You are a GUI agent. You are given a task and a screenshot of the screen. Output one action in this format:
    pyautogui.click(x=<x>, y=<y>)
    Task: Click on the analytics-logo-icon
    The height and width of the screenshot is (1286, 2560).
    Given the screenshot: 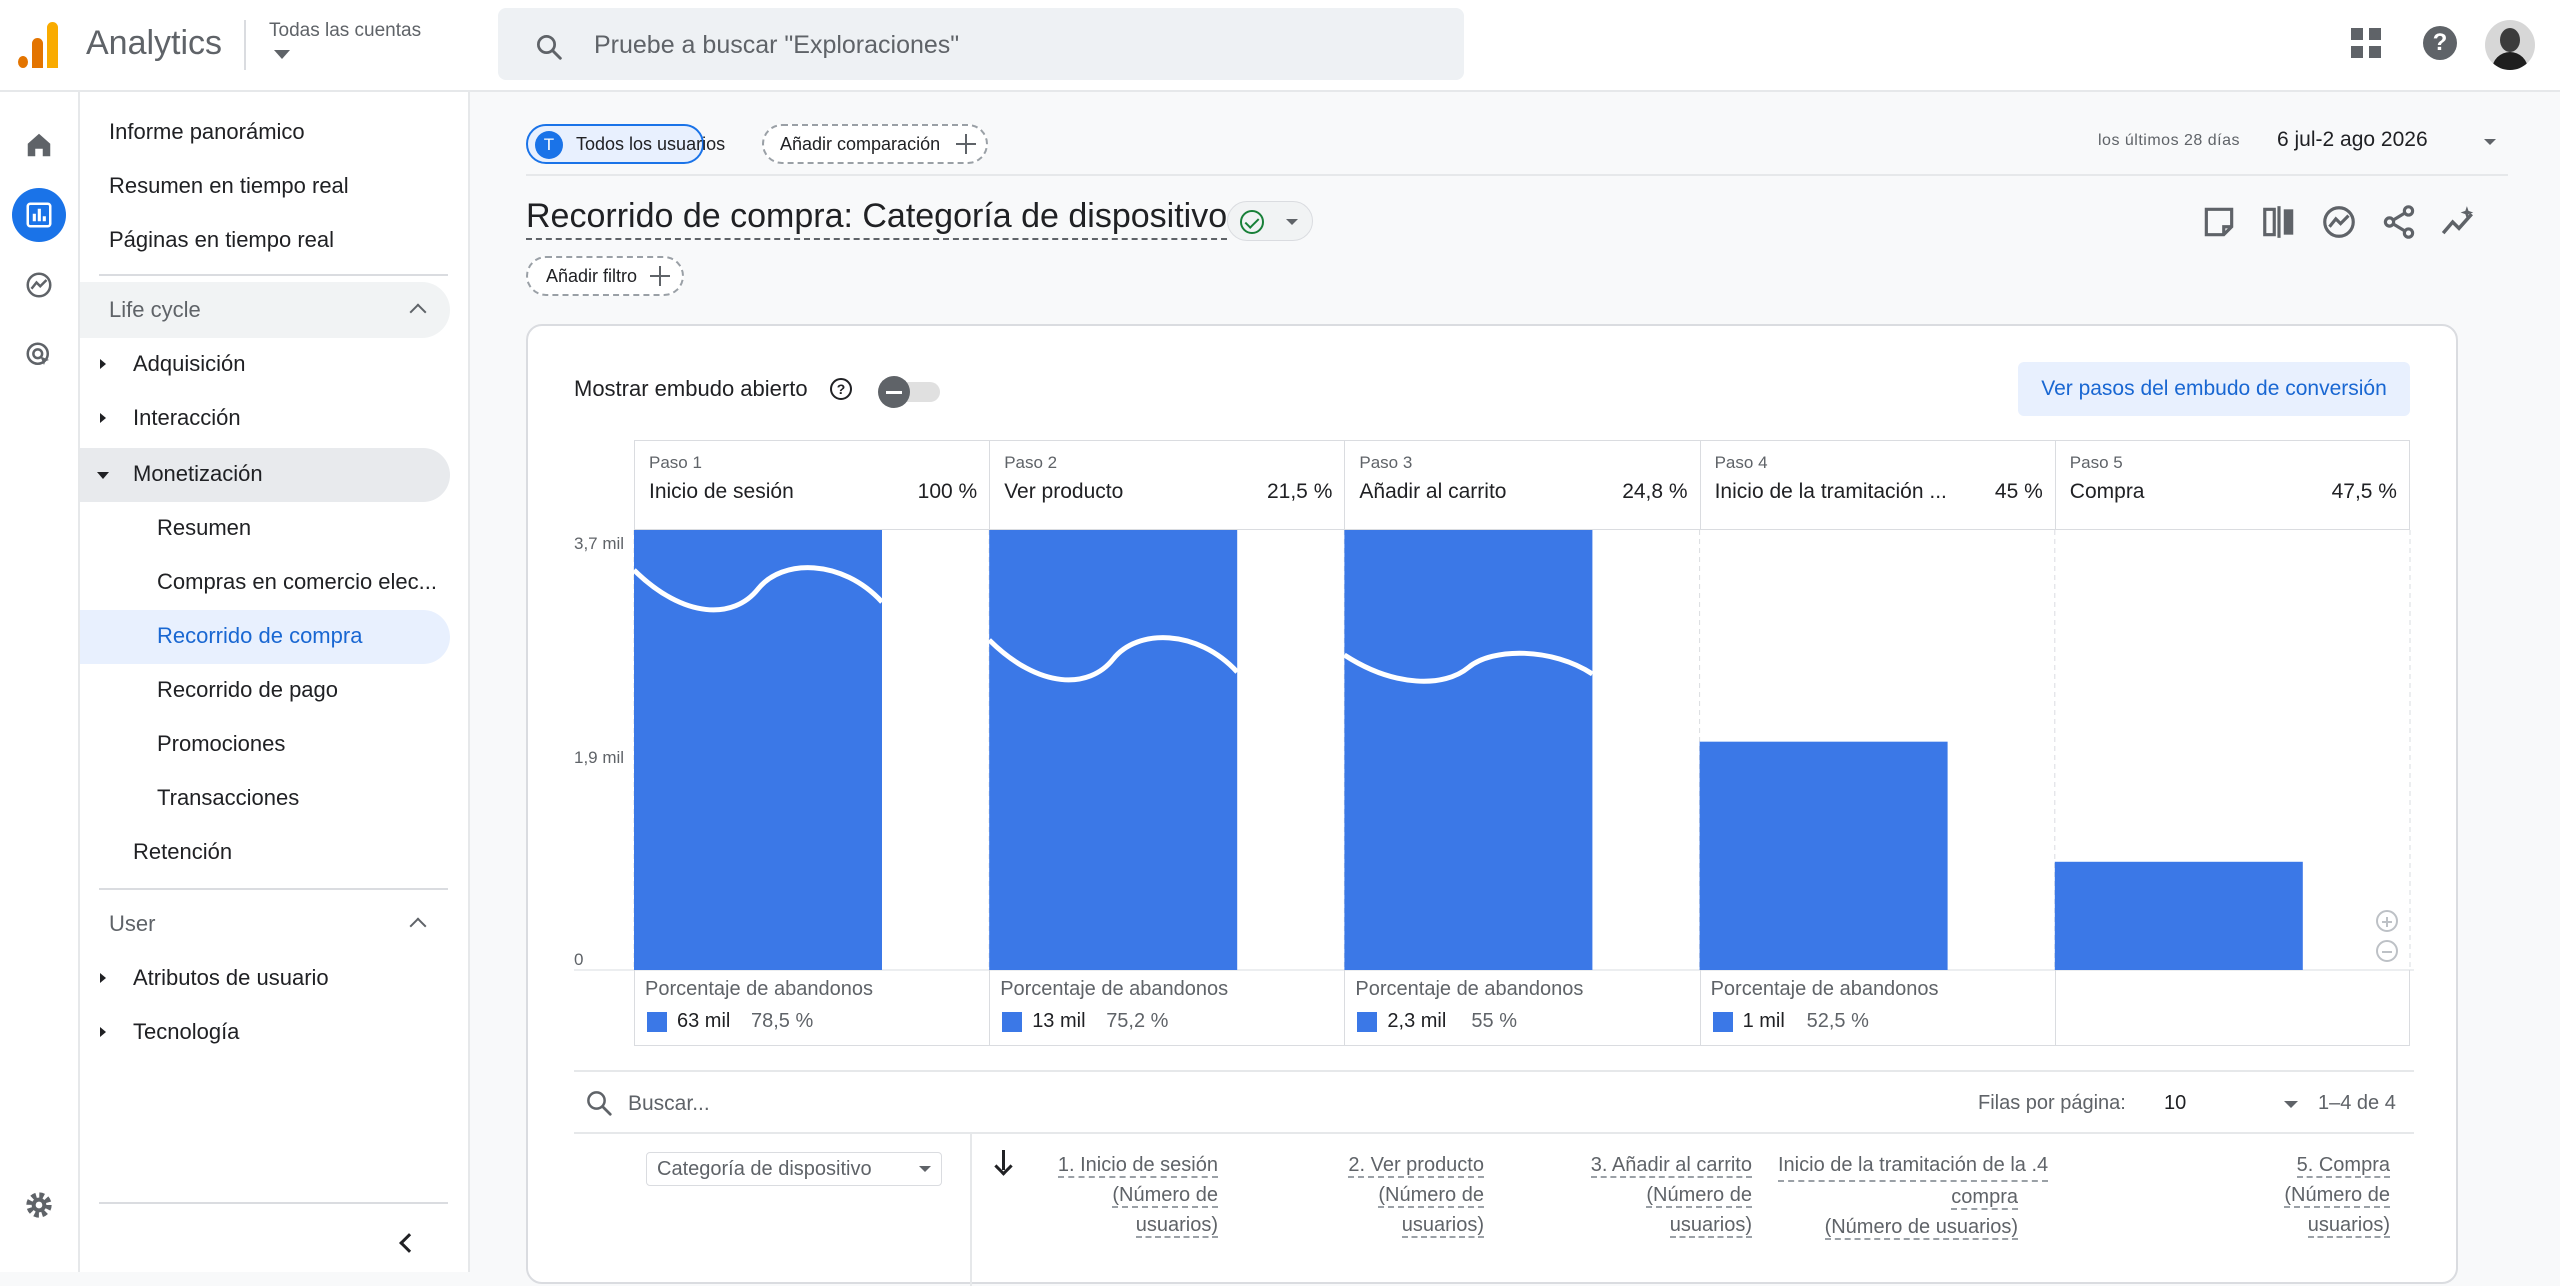 What is the action you would take?
    pyautogui.click(x=39, y=45)
    